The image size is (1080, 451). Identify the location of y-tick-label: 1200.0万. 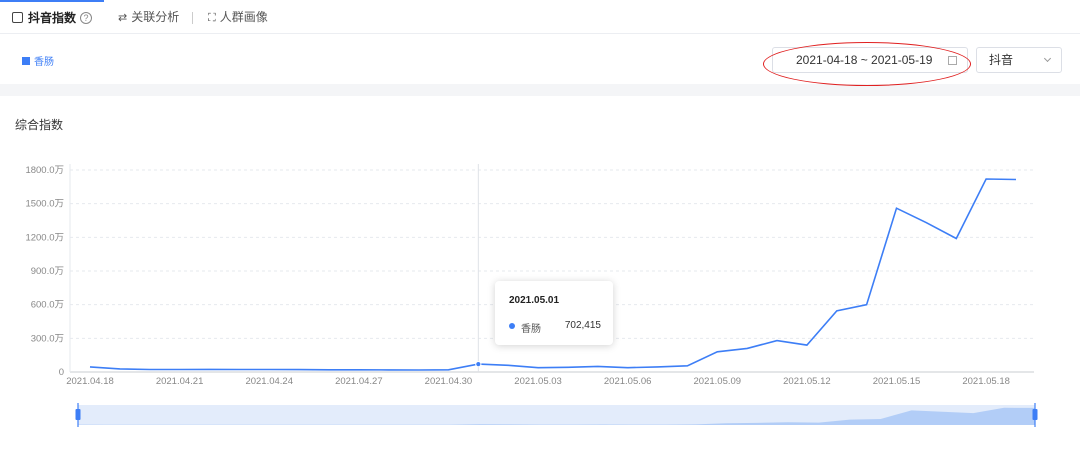
(44, 237).